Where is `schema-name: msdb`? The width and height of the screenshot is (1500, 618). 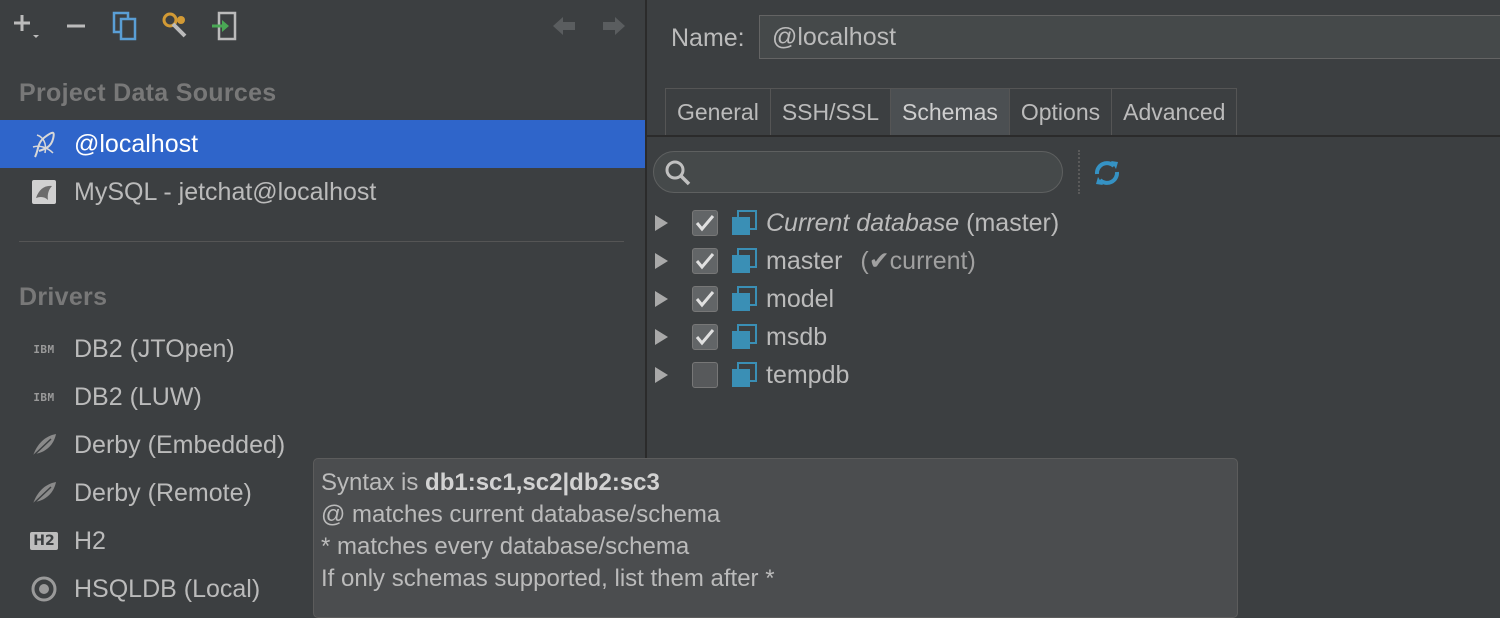 schema-name: msdb is located at coordinates (797, 336).